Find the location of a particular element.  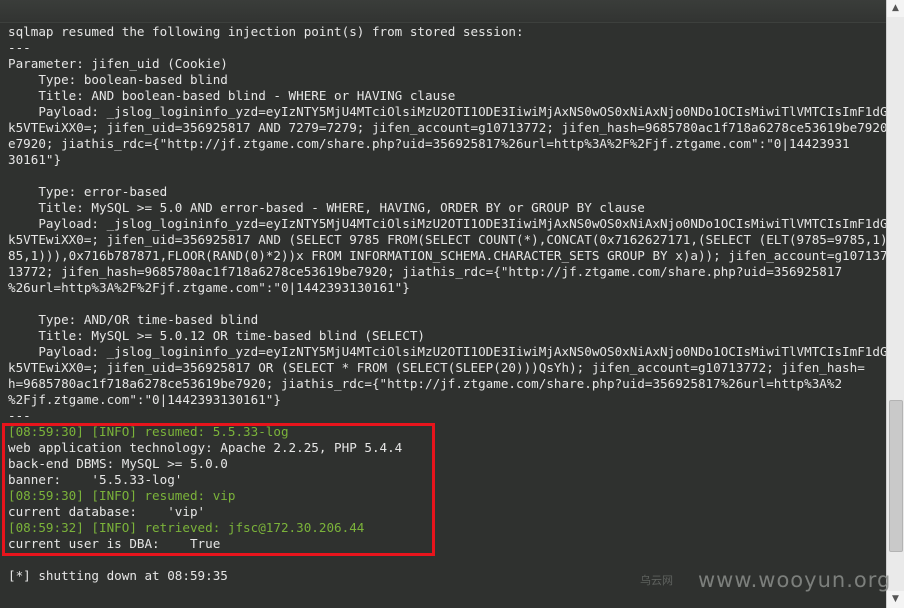

terminal-line: Type: AND/OR time-based blind is located at coordinates (133, 319).